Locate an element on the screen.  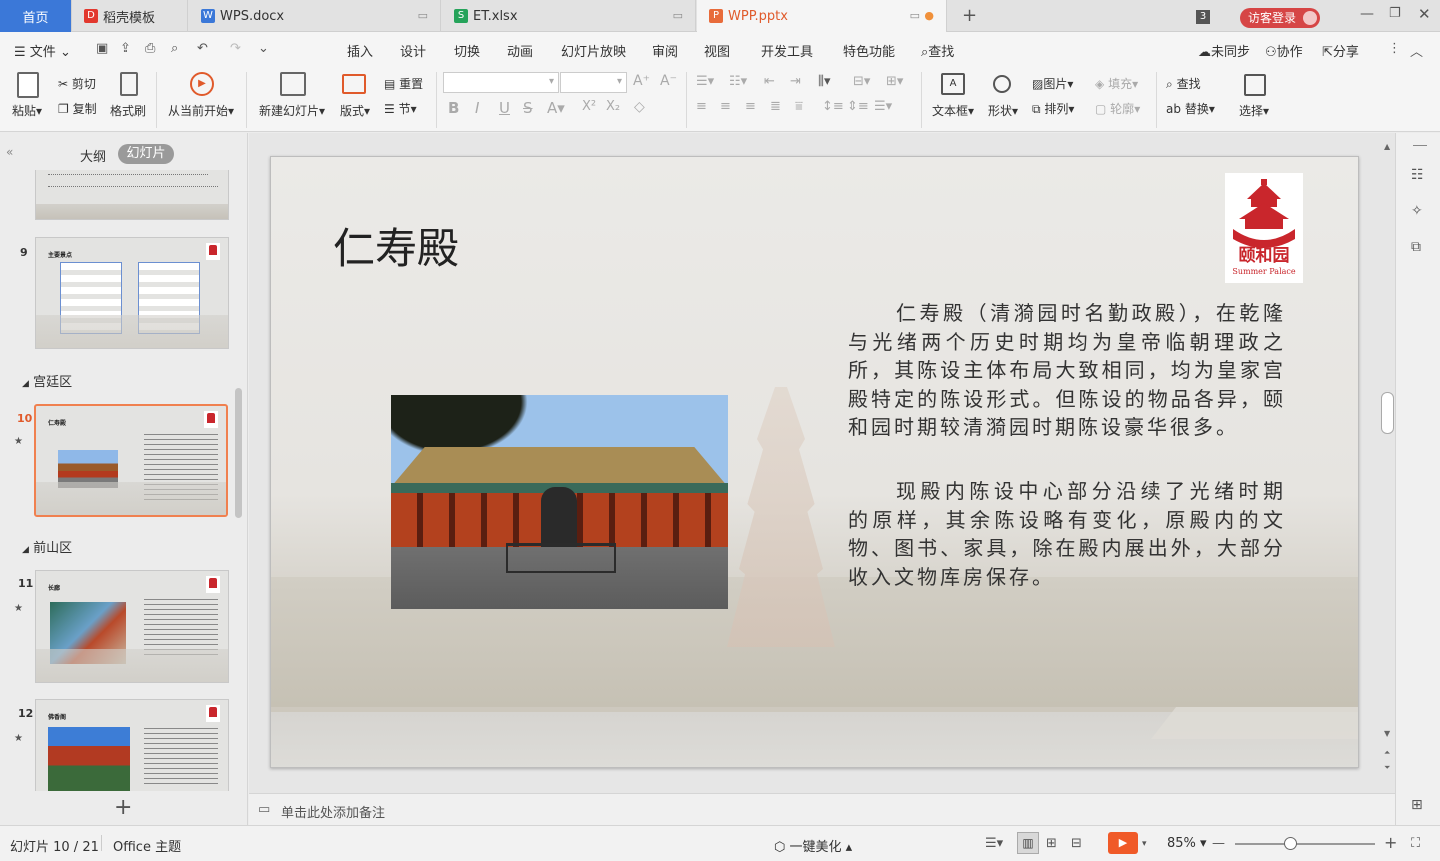
play-icon: ▶ is located at coordinates (202, 84).